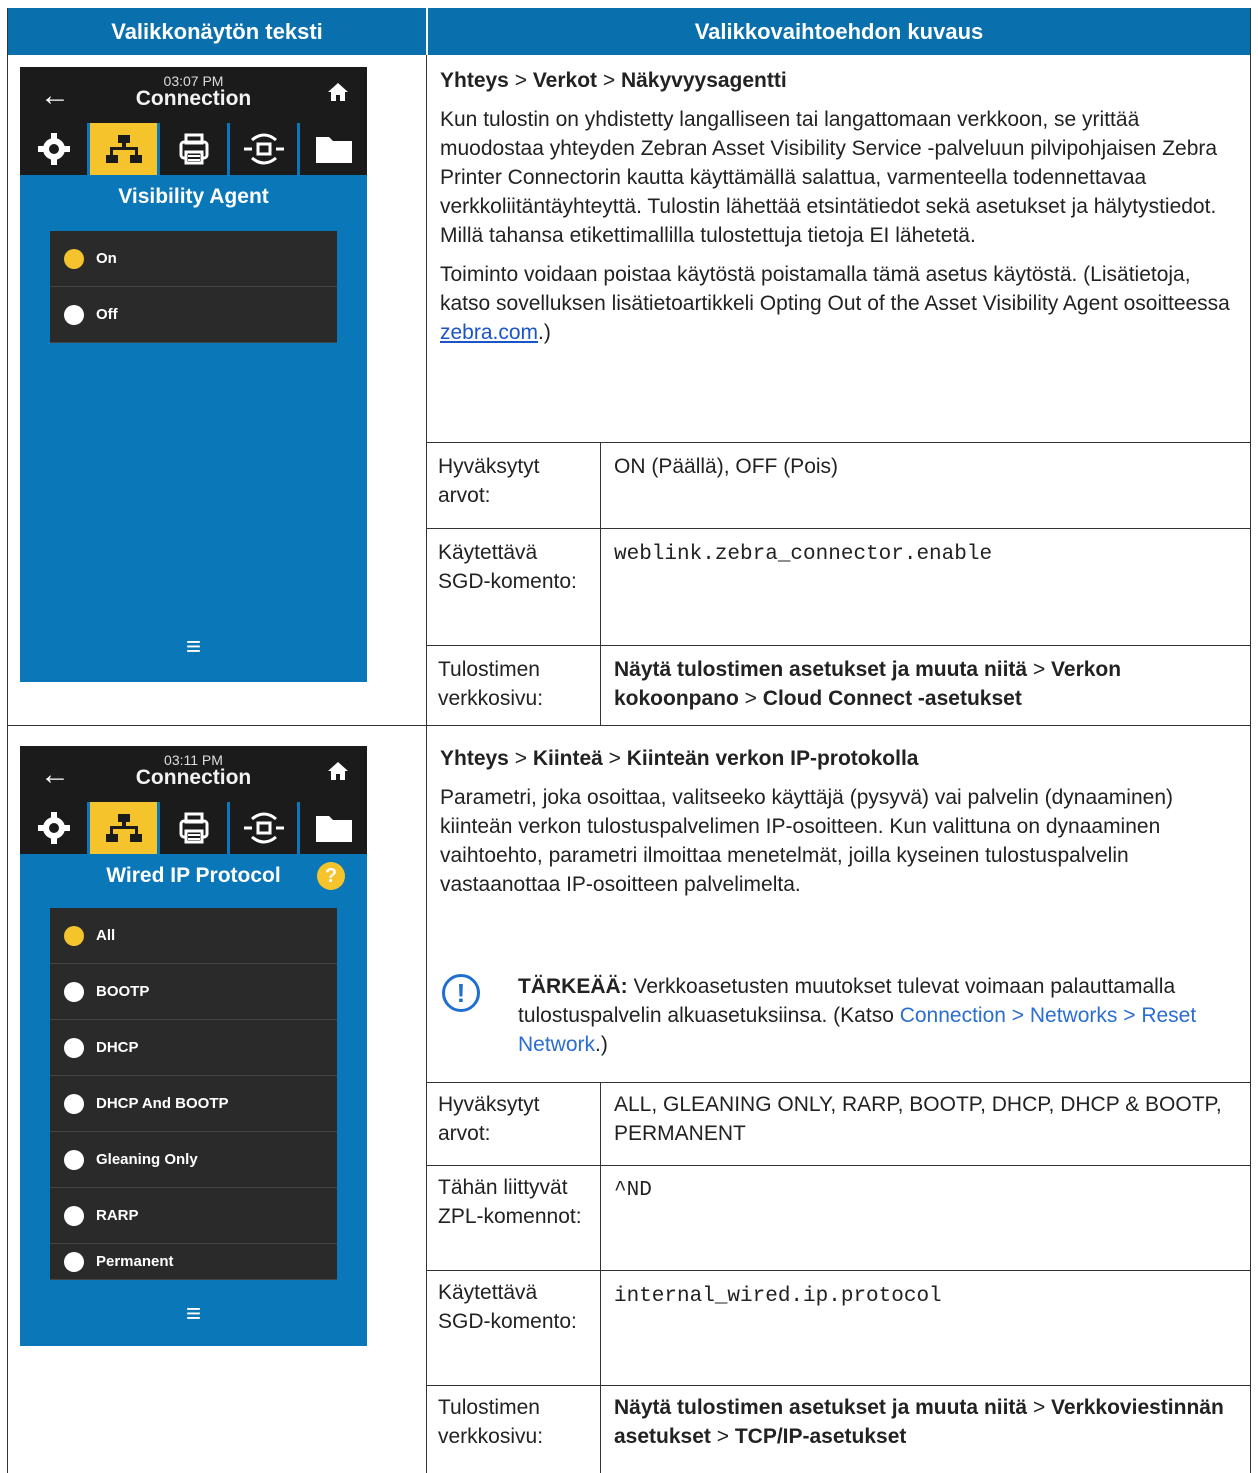 The image size is (1258, 1473). What do you see at coordinates (820, 1436) in the screenshot?
I see `path-item: TCP/IP-asetukset` at bounding box center [820, 1436].